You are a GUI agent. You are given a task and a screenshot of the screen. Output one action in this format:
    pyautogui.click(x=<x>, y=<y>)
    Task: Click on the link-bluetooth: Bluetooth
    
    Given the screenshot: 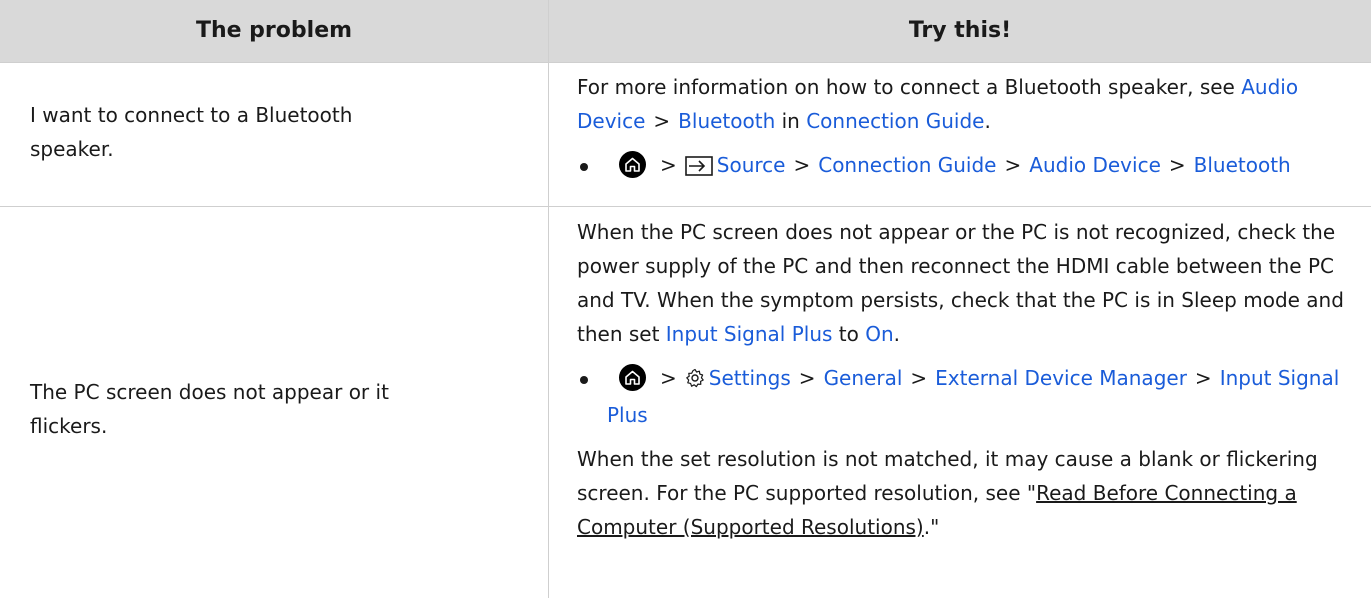 What is the action you would take?
    pyautogui.click(x=726, y=121)
    